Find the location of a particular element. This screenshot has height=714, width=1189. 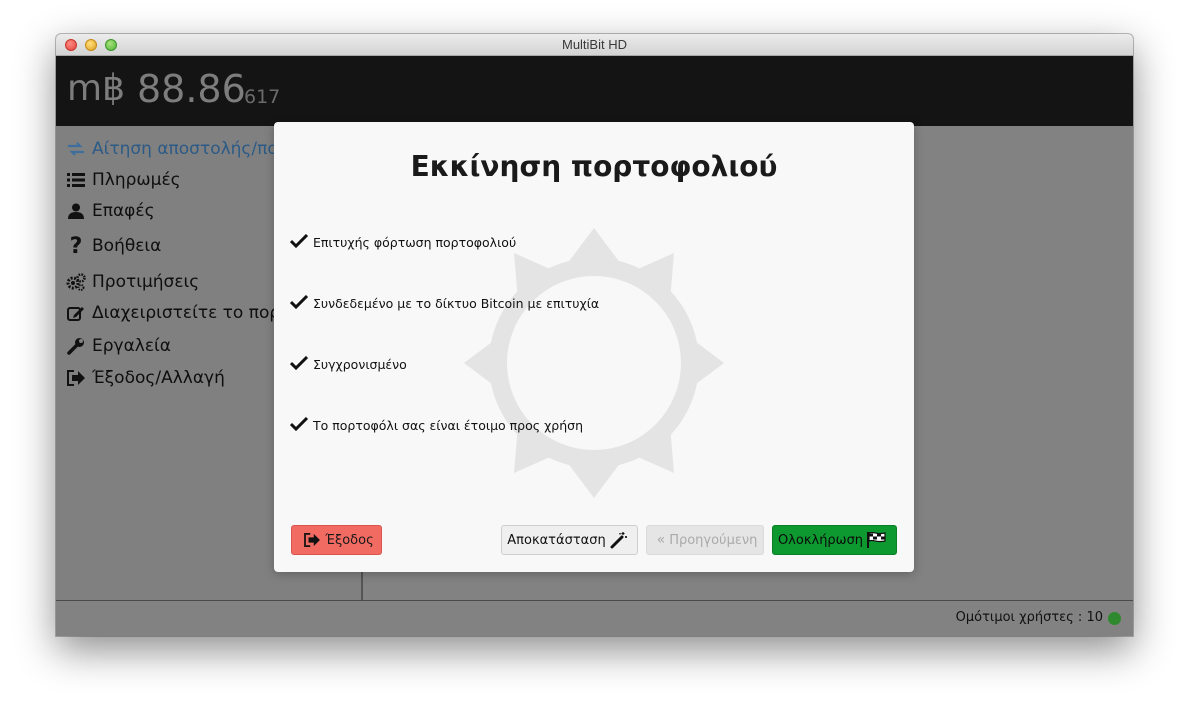

balance-small-digits: 617 is located at coordinates (262, 97).